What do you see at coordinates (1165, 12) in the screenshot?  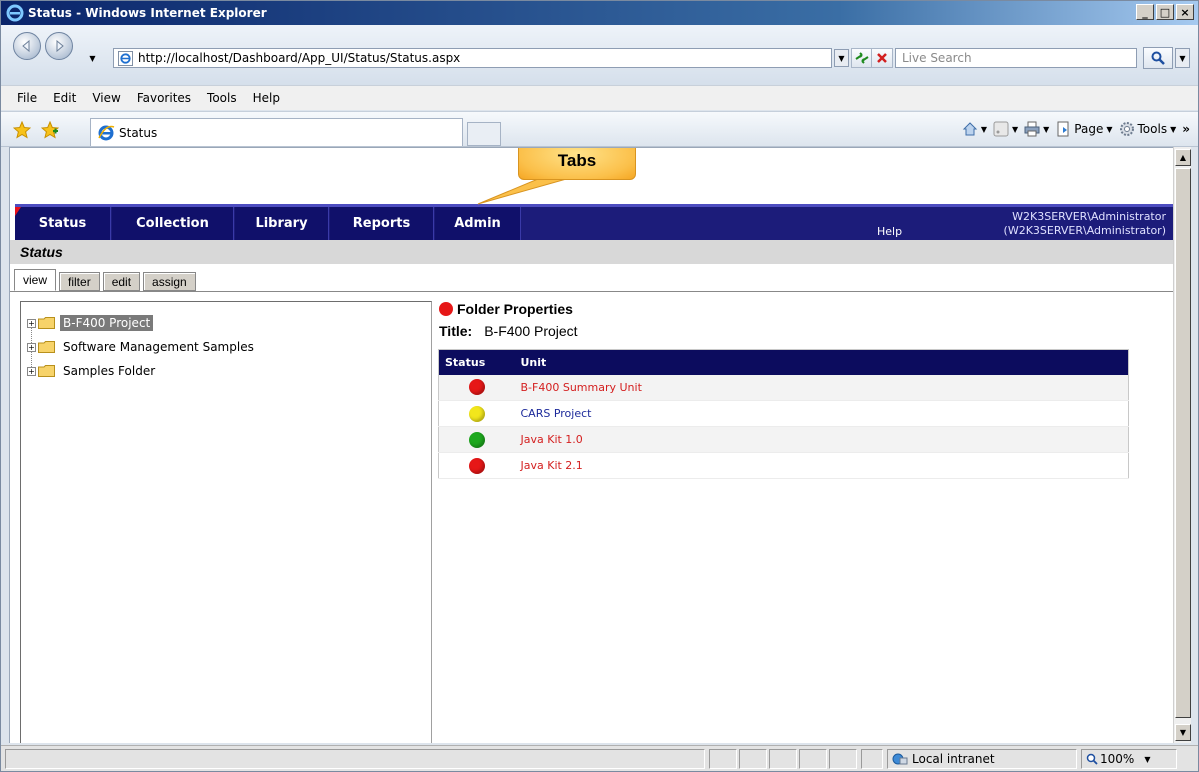 I see `maximize-button: □` at bounding box center [1165, 12].